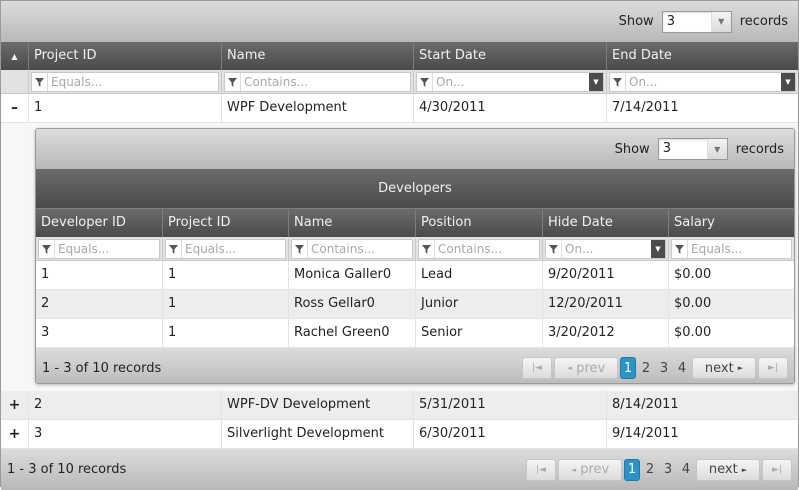  Describe the element at coordinates (692, 149) in the screenshot. I see `detail-page-size-select: 3 ▼` at that location.